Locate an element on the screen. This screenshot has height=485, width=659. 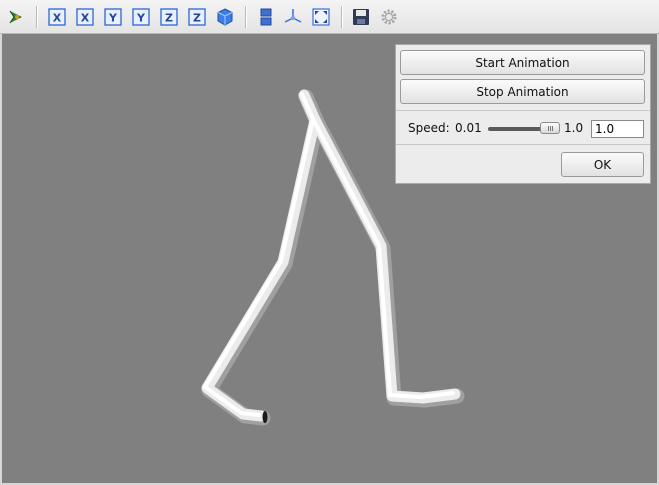
save-icon is located at coordinates (361, 17).